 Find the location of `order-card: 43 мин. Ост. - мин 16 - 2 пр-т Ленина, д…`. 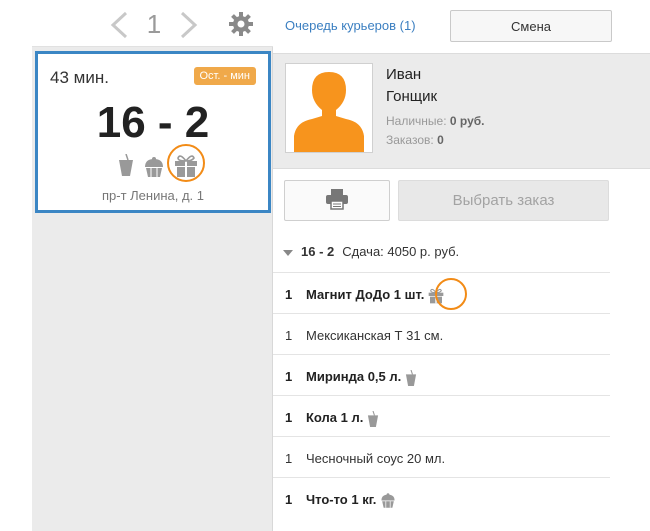

order-card: 43 мин. Ост. - мин 16 - 2 пр-т Ленина, д… is located at coordinates (153, 132).